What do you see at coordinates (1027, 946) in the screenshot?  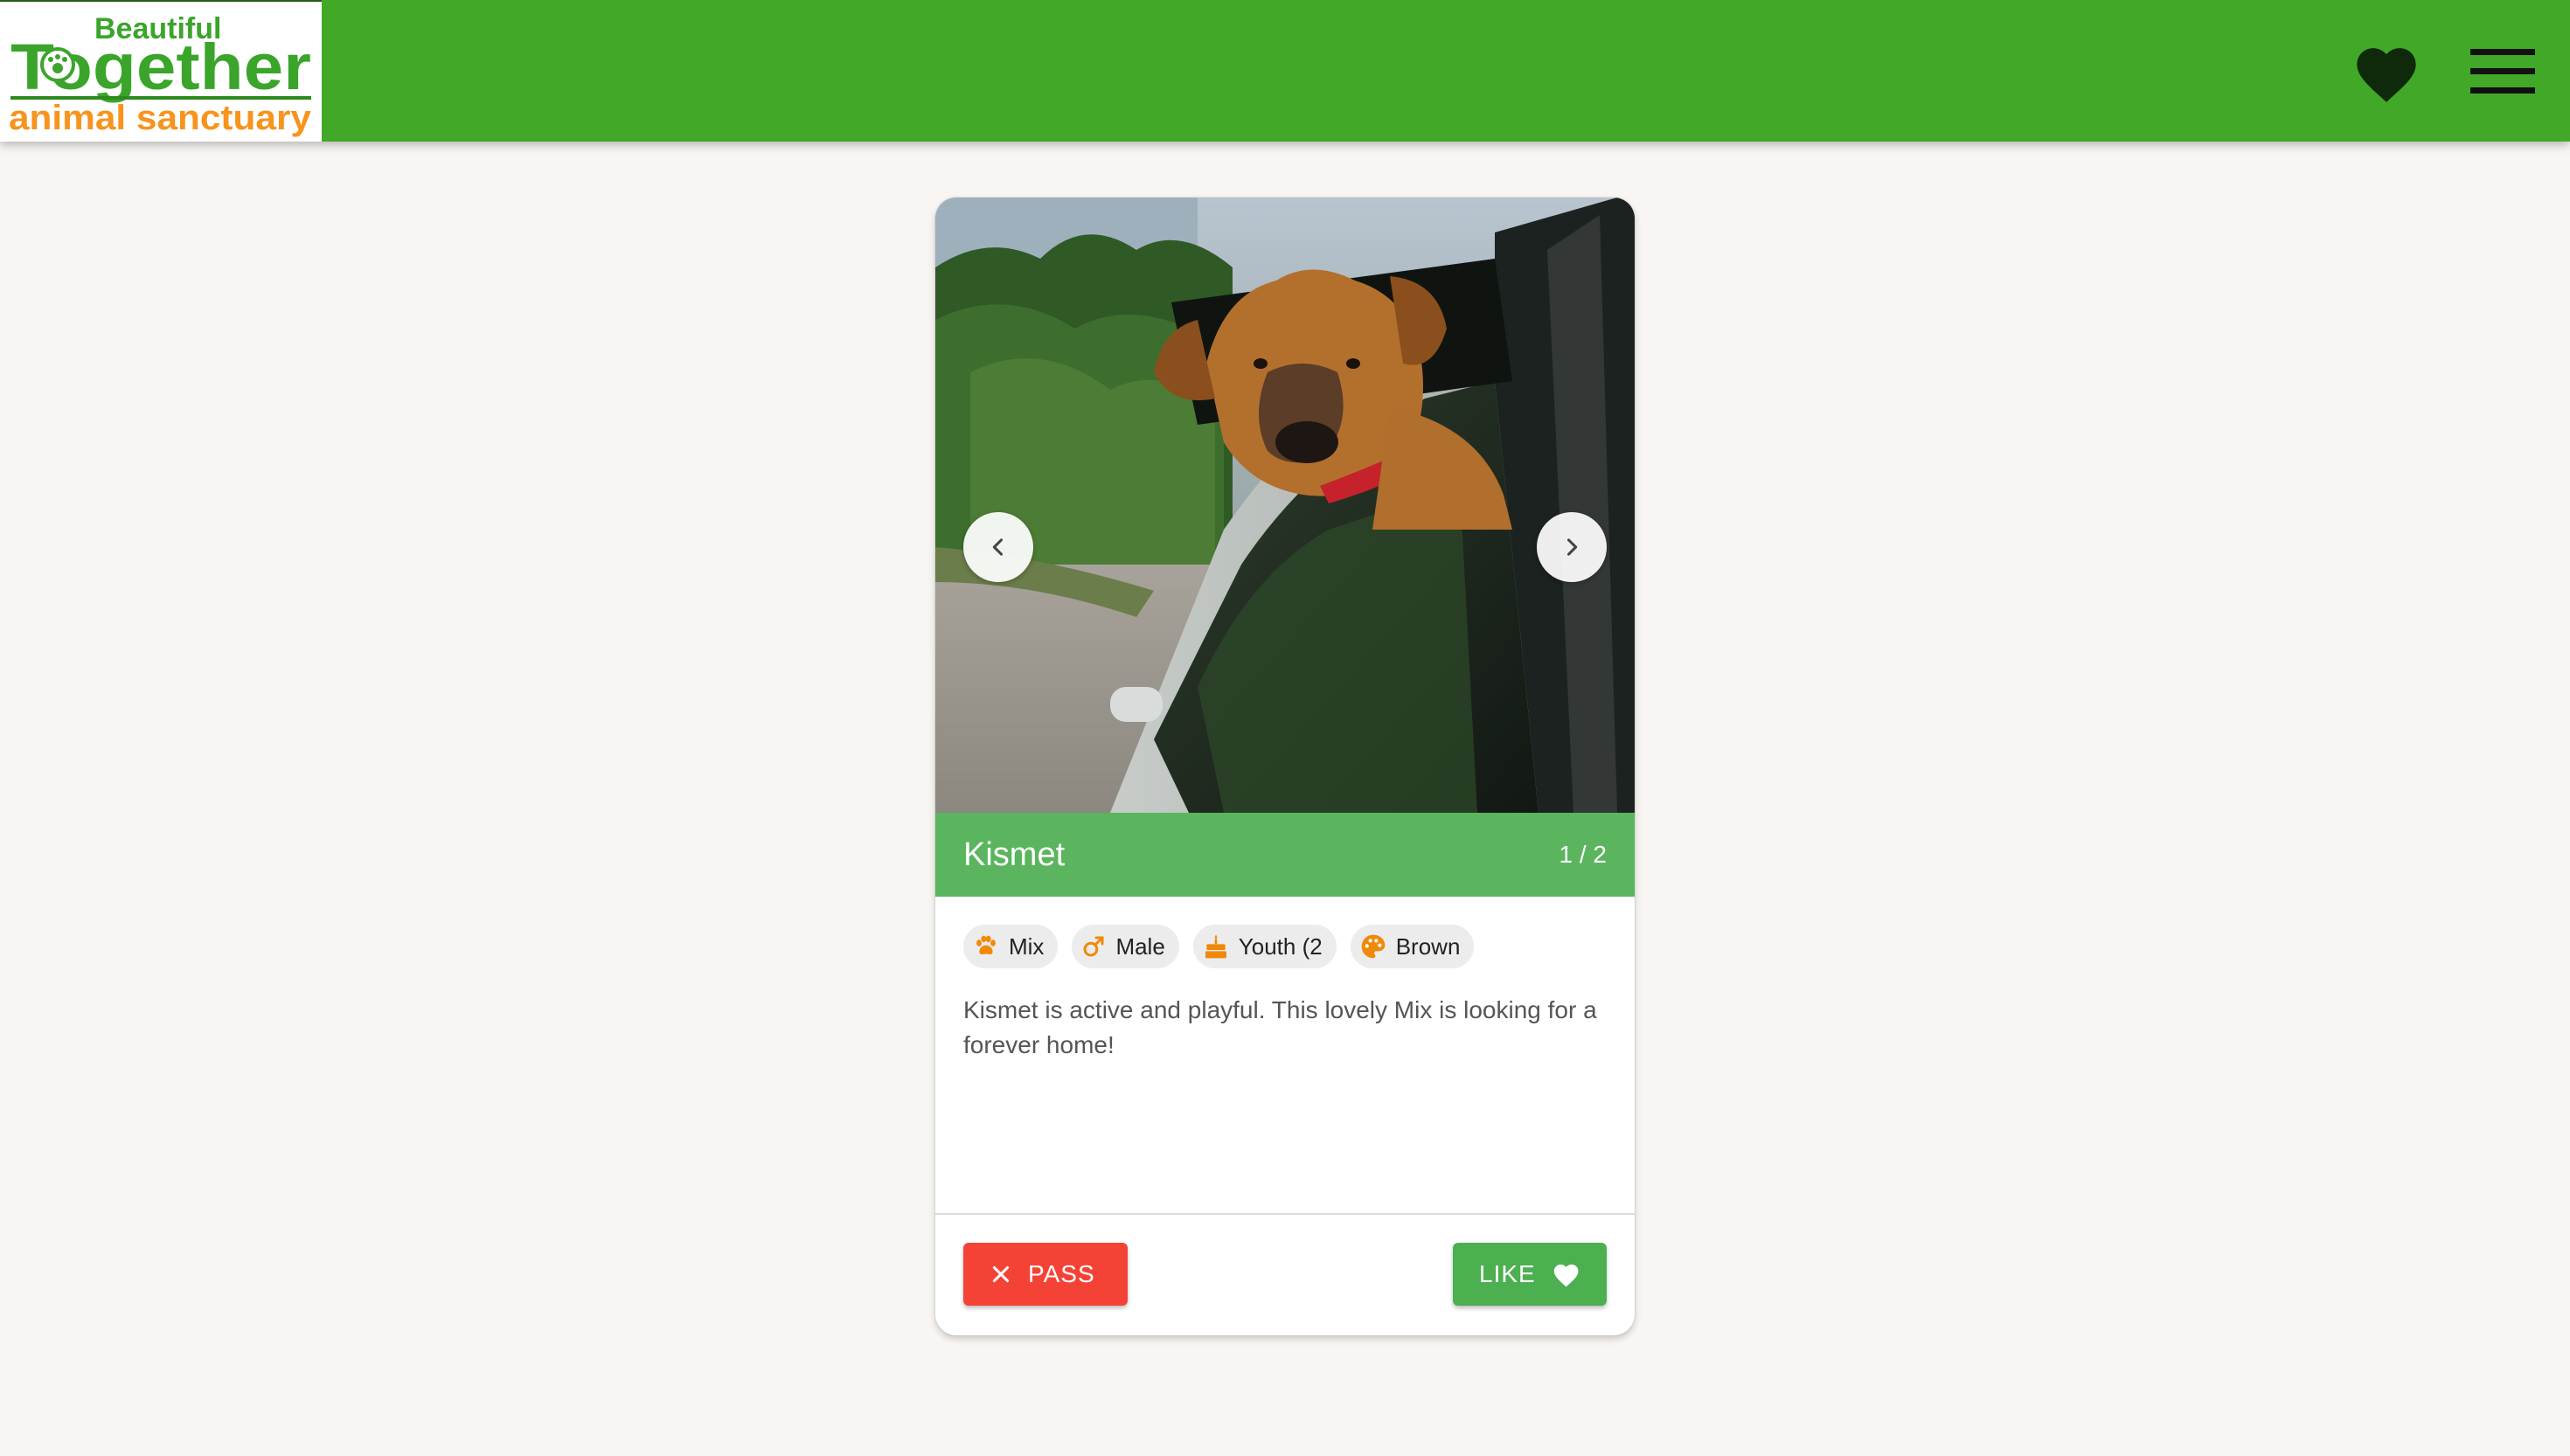 I see `chip-label: Mix` at bounding box center [1027, 946].